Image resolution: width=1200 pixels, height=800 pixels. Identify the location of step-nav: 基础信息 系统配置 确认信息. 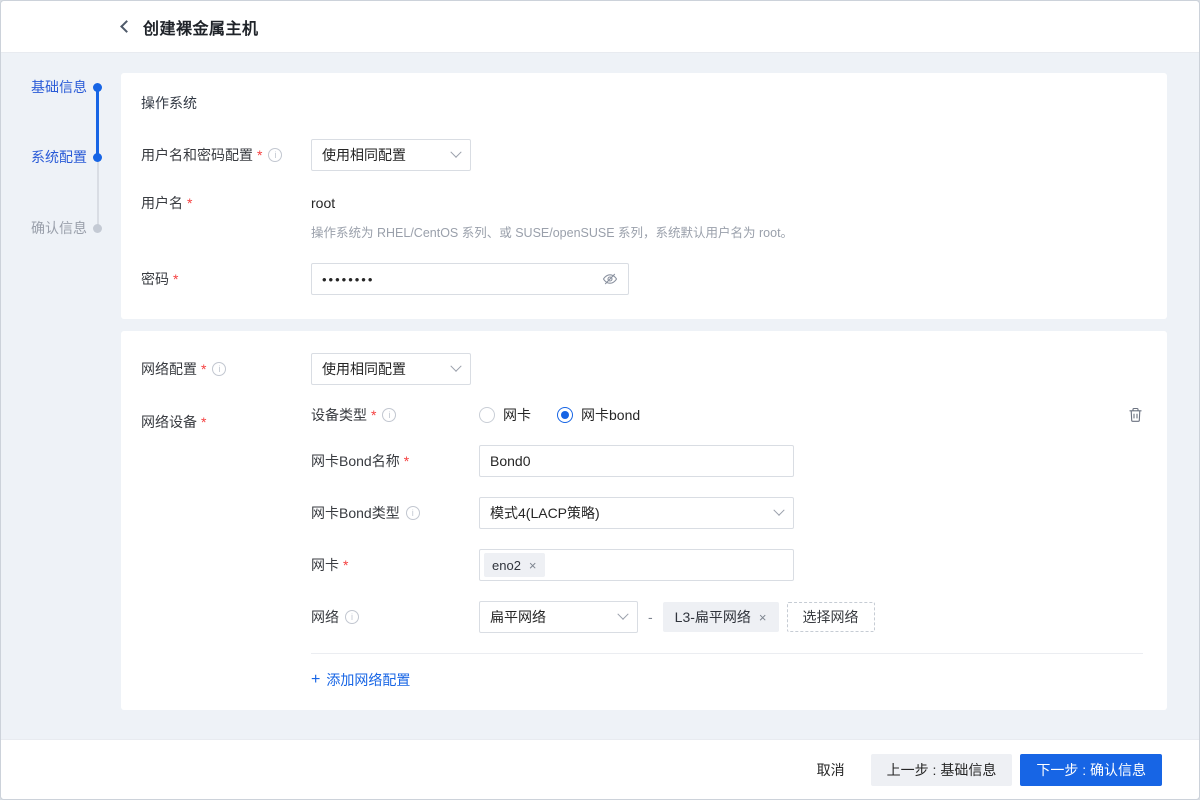
(61, 396).